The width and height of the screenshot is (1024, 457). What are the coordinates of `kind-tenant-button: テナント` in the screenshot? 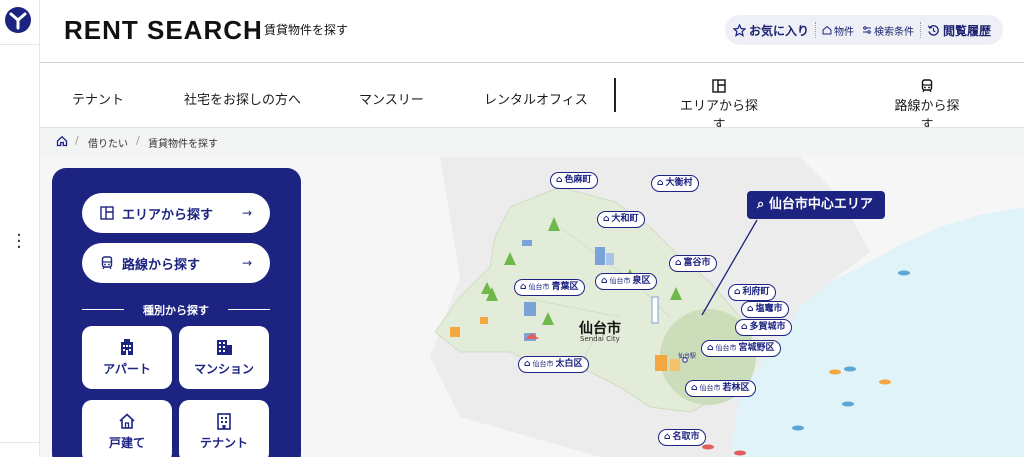 It's located at (224, 428).